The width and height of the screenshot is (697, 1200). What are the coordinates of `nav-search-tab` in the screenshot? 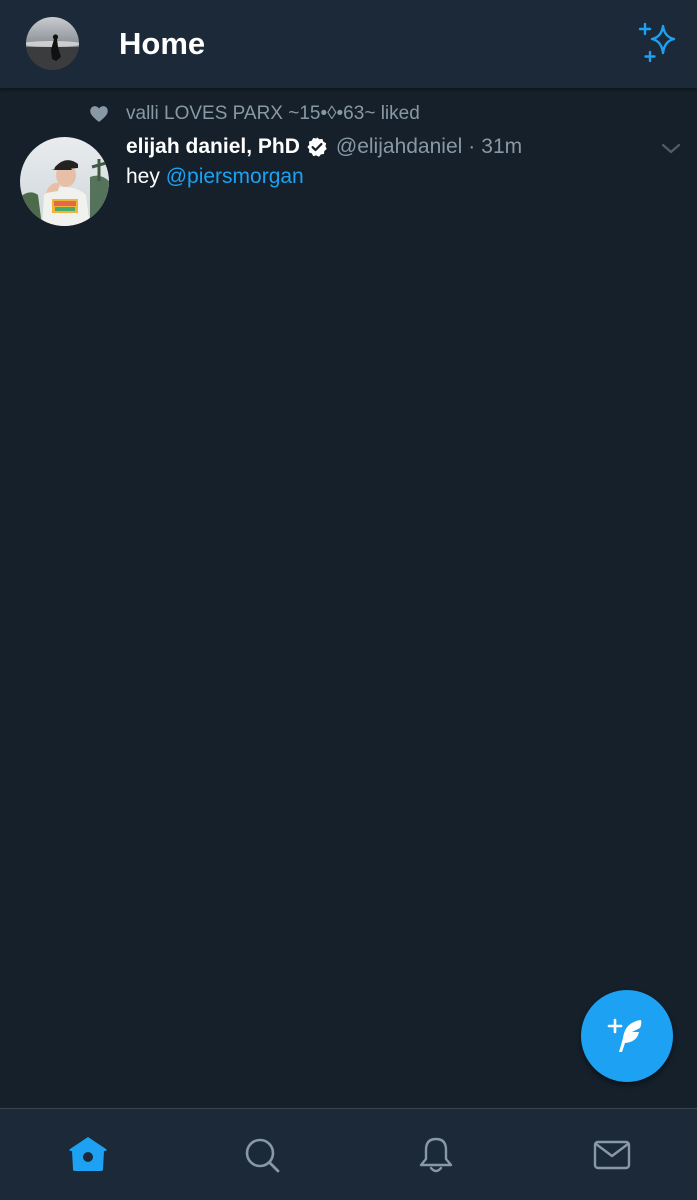 It's located at (262, 1155).